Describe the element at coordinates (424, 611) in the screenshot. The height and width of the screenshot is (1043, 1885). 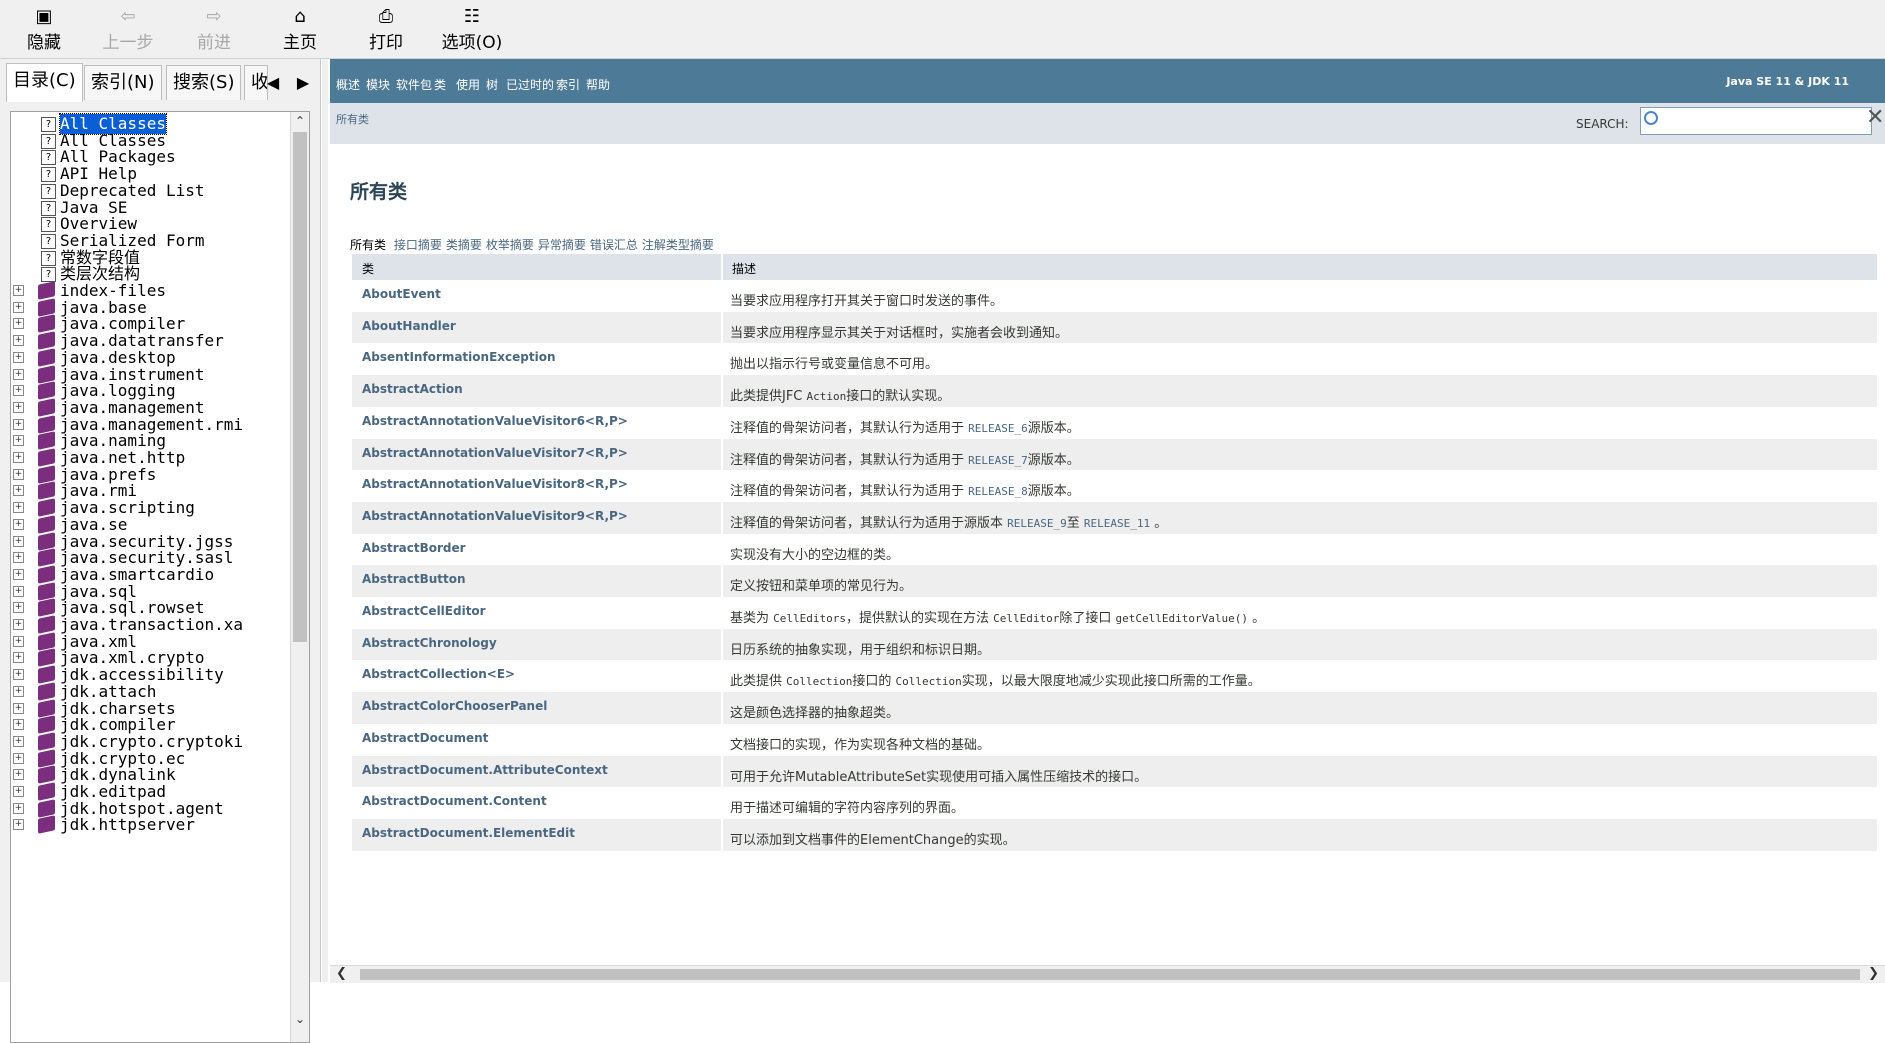
I see `class-link: AbstractCellEditor` at that location.